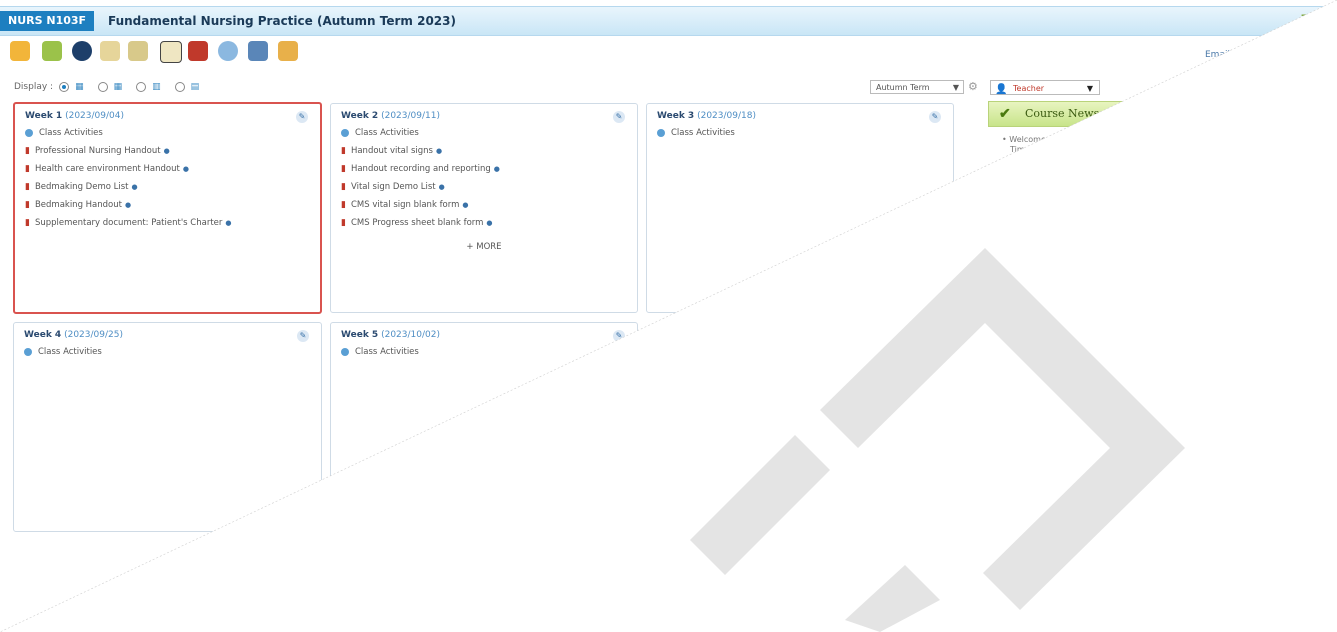 Image resolution: width=1337 pixels, height=632 pixels. Describe the element at coordinates (1062, 113) in the screenshot. I see `course-news-title: Course News` at that location.